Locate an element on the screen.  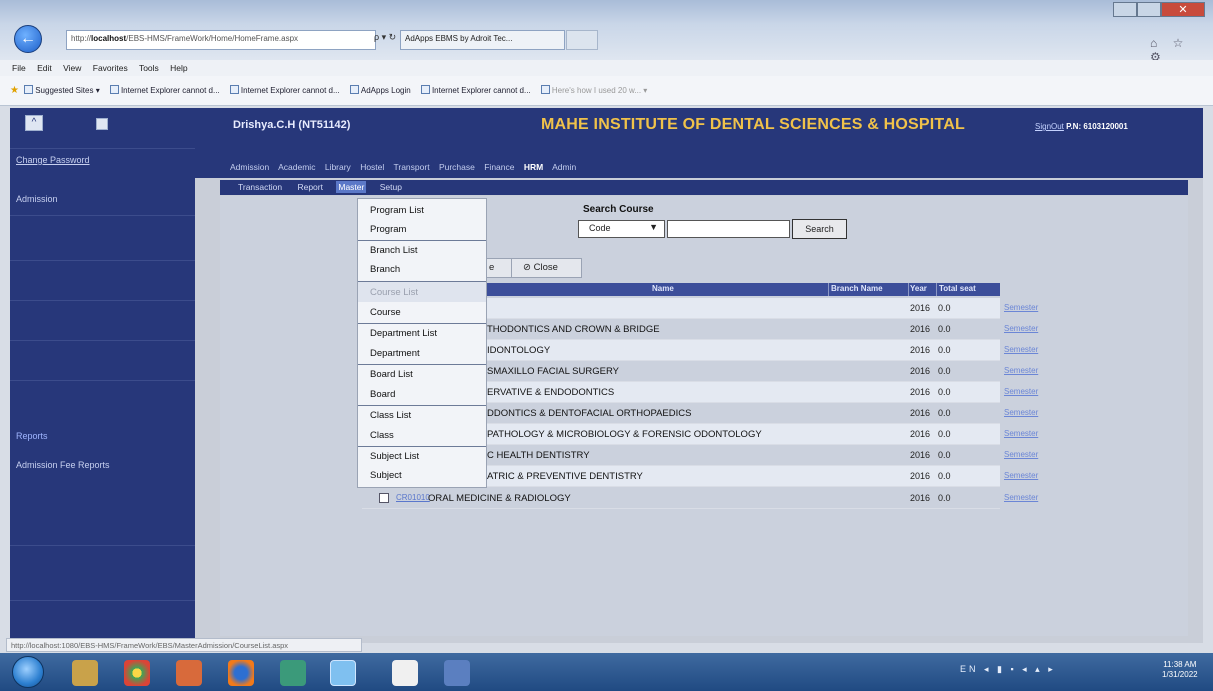
firefox-icon is located at coordinates (241, 673).